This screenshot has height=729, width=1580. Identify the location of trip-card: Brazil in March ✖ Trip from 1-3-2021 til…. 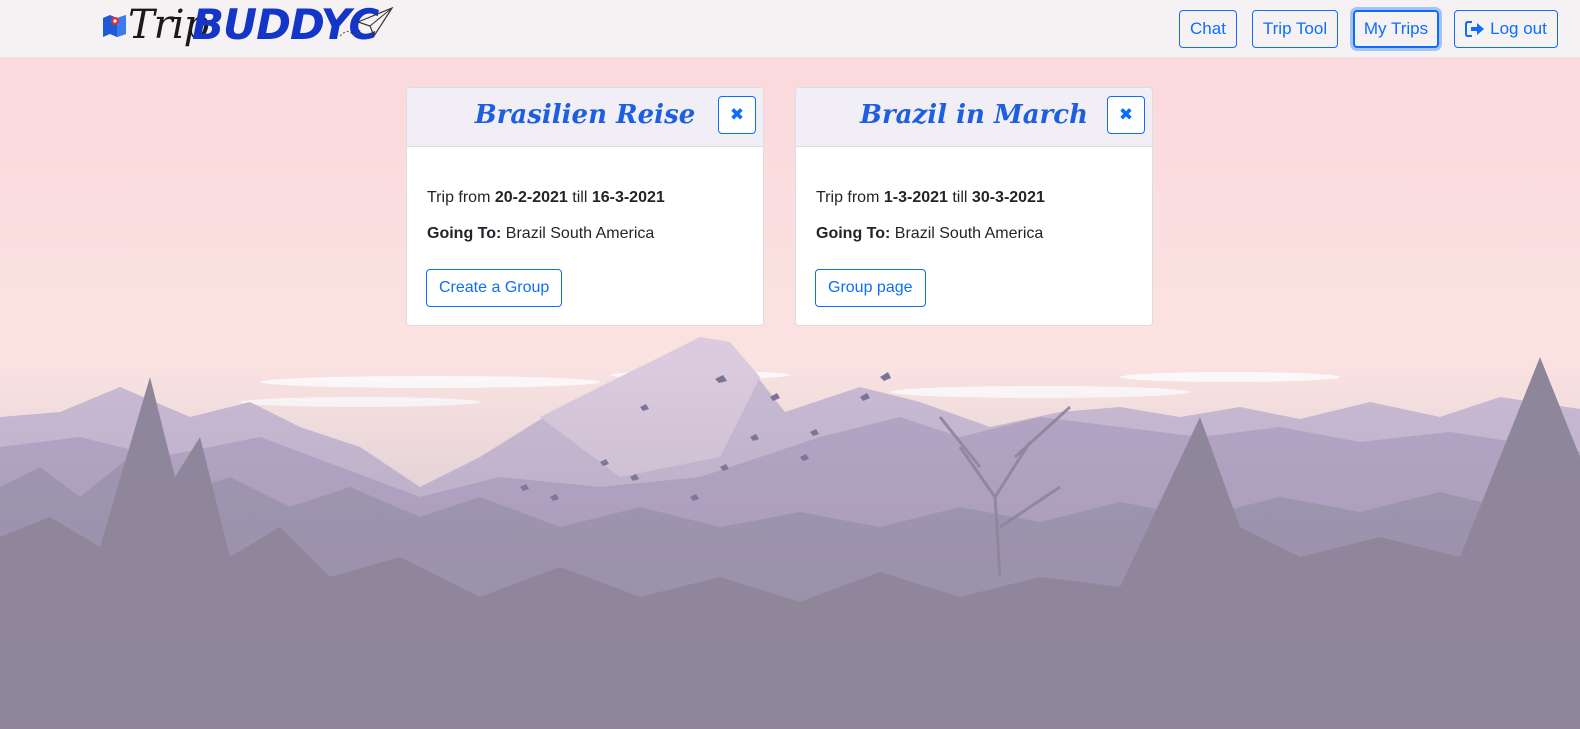
(974, 206).